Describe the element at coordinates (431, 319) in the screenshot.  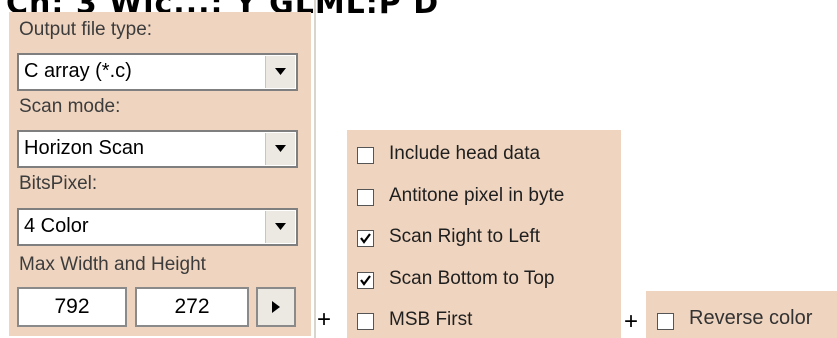
I see `msb-first-label: MSB First` at that location.